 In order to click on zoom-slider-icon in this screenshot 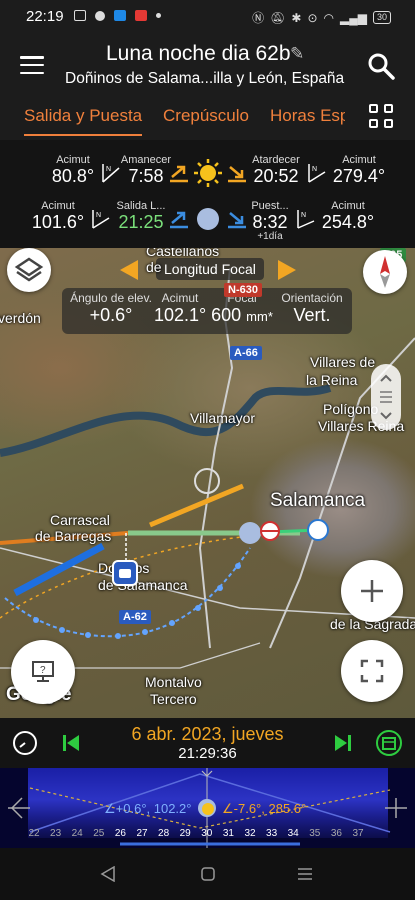, I will do `click(386, 397)`.